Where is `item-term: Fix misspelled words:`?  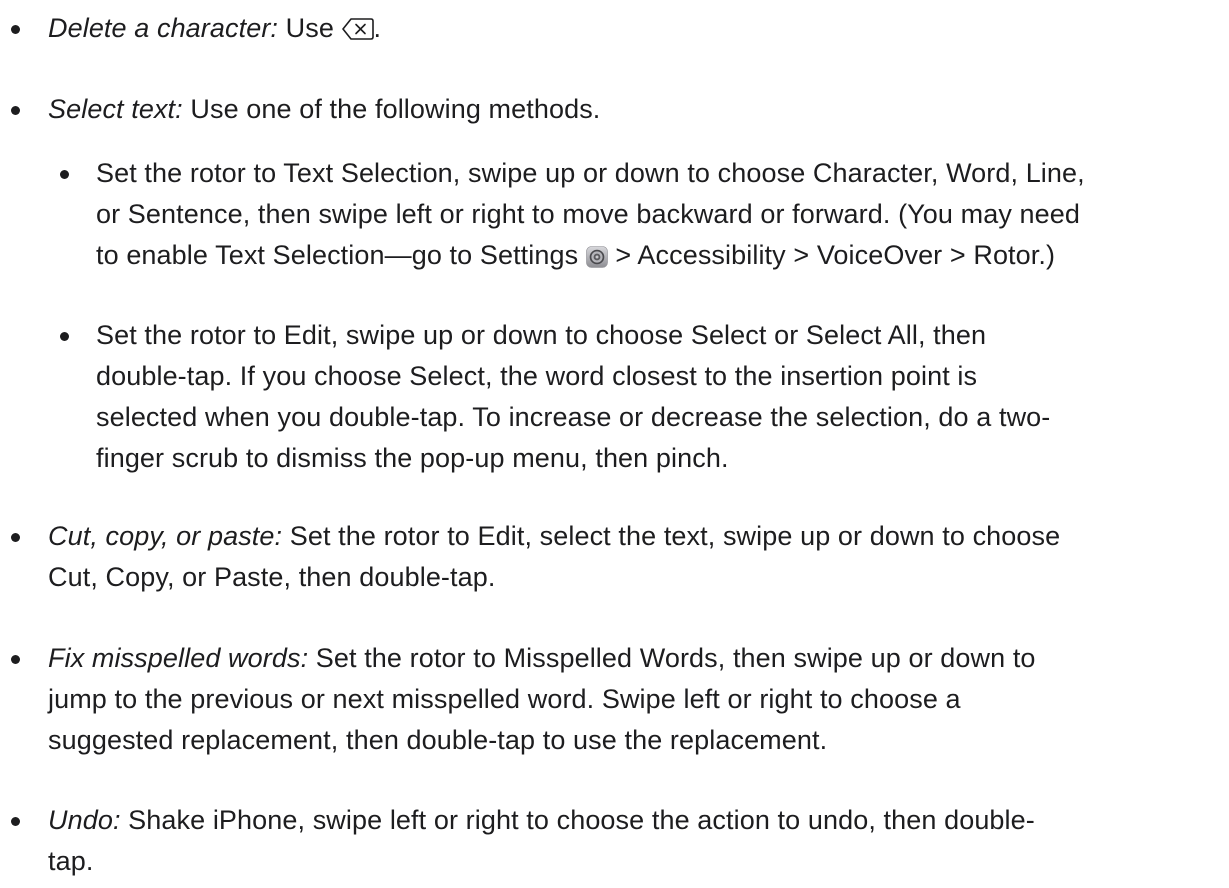 item-term: Fix misspelled words: is located at coordinates (178, 658).